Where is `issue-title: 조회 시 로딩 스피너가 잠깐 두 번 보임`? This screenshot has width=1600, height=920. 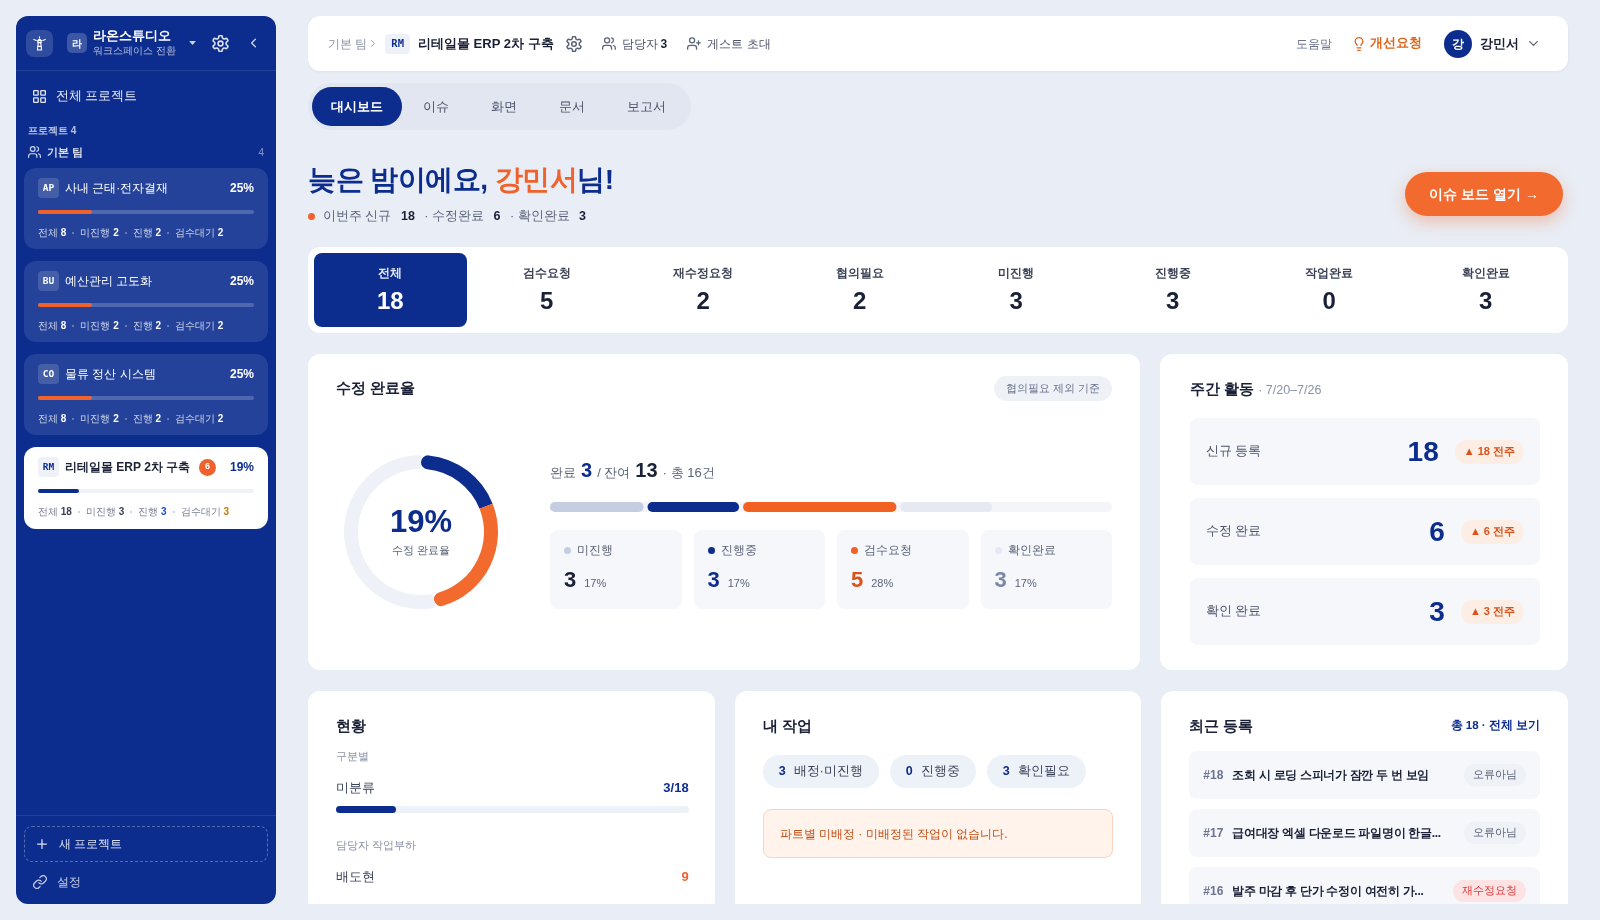
issue-title: 조회 시 로딩 스피너가 잠깐 두 번 보임 is located at coordinates (1331, 775).